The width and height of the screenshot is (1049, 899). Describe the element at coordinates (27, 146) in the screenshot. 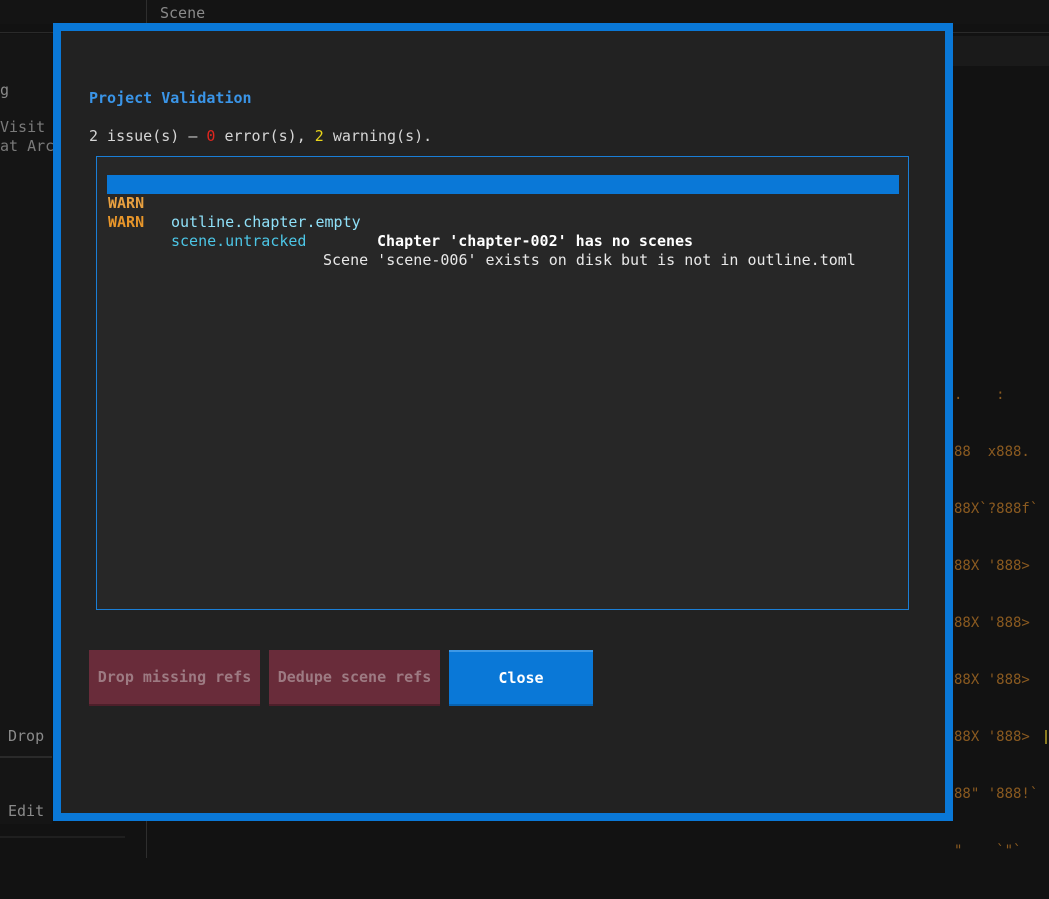

I see `sidebar-label: at Arc` at that location.